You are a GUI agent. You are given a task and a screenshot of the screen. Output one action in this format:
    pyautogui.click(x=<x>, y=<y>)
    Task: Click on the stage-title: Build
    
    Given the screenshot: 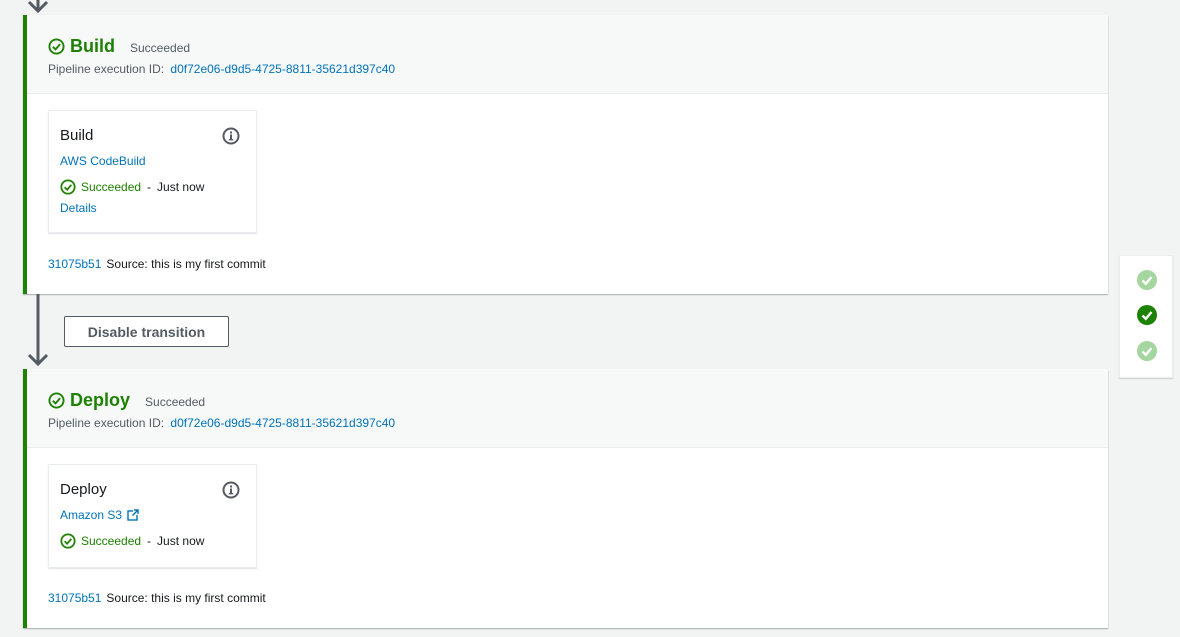 What is the action you would take?
    pyautogui.click(x=92, y=45)
    